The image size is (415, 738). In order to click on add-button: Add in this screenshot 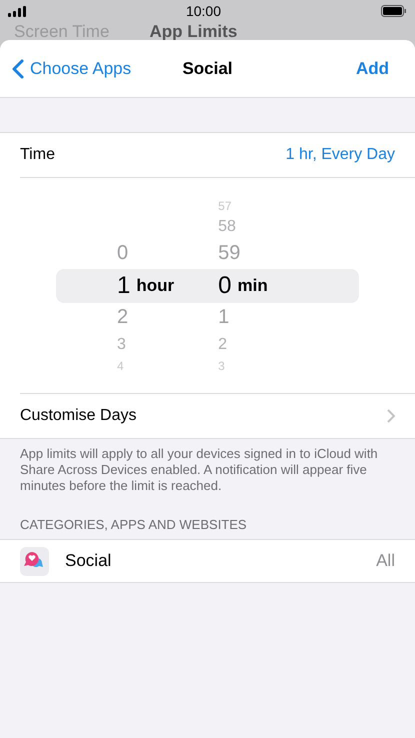, I will do `click(372, 69)`.